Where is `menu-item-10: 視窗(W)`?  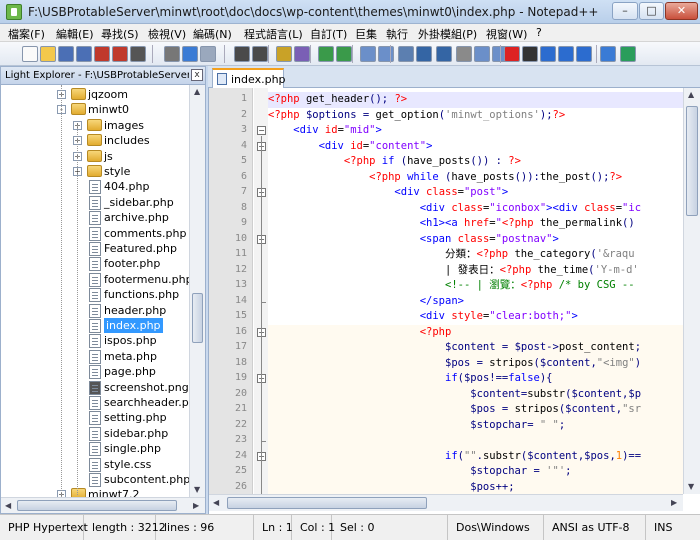
menu-item-10: 視窗(W) is located at coordinates (506, 34).